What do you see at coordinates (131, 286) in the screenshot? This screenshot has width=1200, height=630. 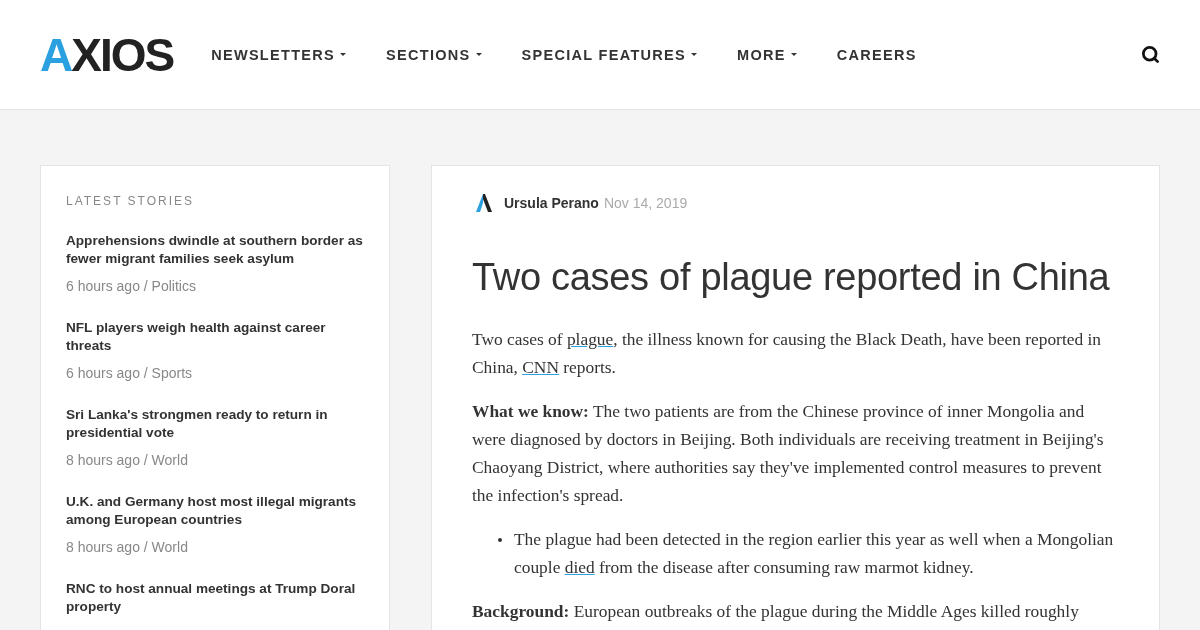 I see `story-meta: 6 hours ago / Politics` at bounding box center [131, 286].